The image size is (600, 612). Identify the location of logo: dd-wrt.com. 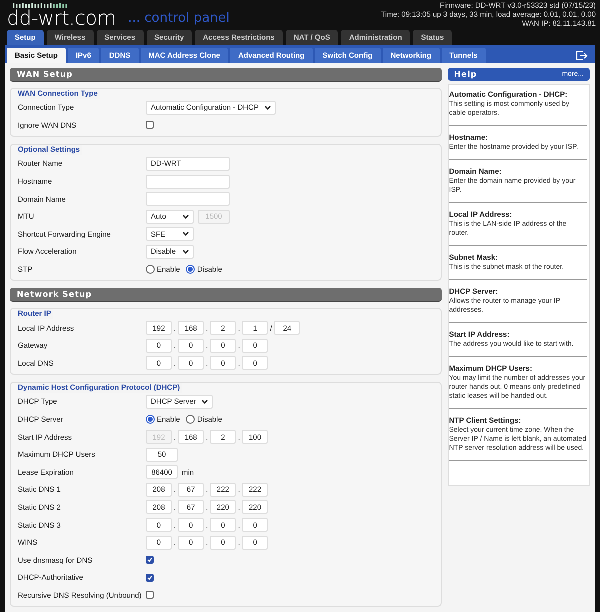
(61, 18).